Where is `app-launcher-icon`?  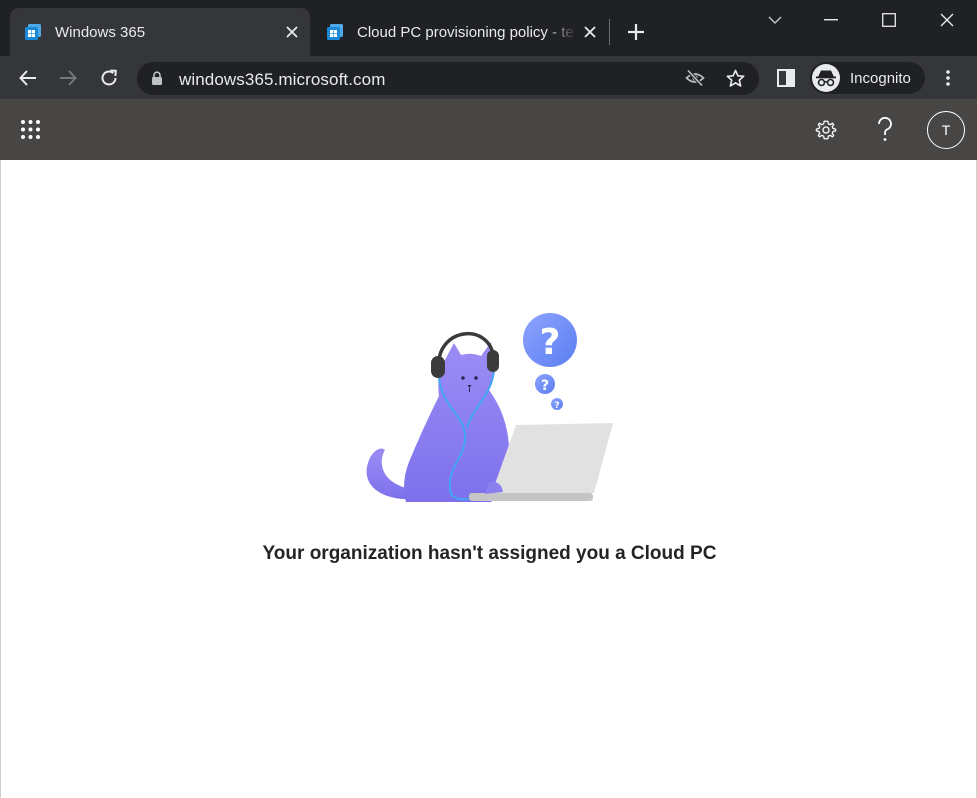
app-launcher-icon is located at coordinates (30, 132).